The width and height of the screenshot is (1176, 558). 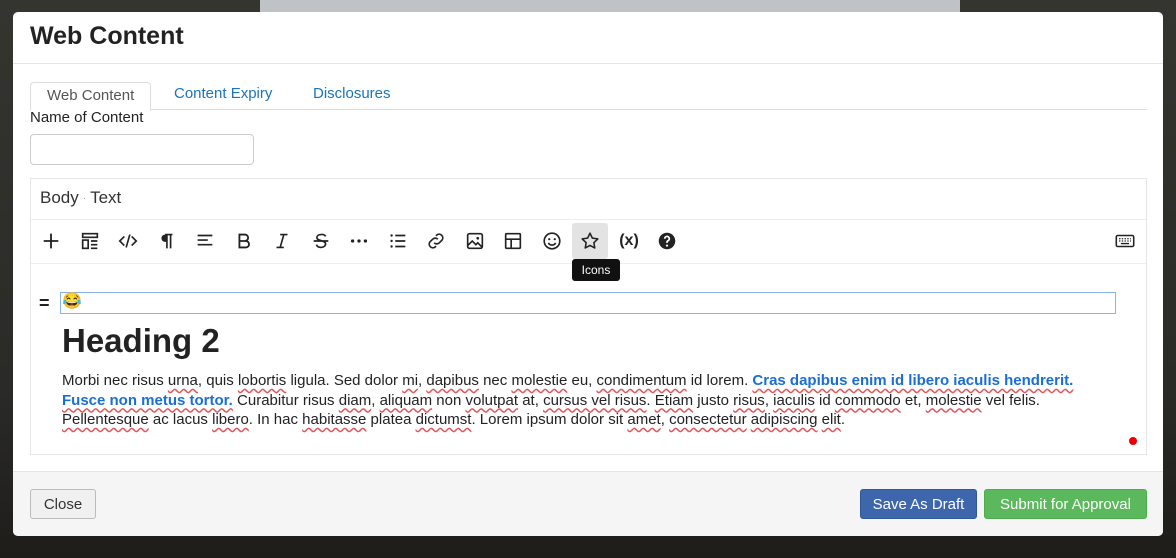 What do you see at coordinates (1125, 241) in the screenshot?
I see `keyboard-icon` at bounding box center [1125, 241].